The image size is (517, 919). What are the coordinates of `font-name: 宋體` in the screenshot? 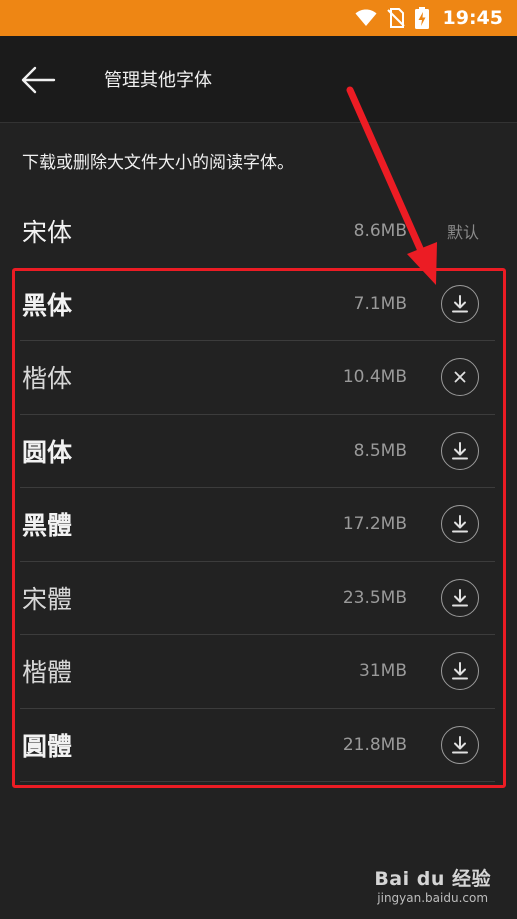 It's located at (47, 599).